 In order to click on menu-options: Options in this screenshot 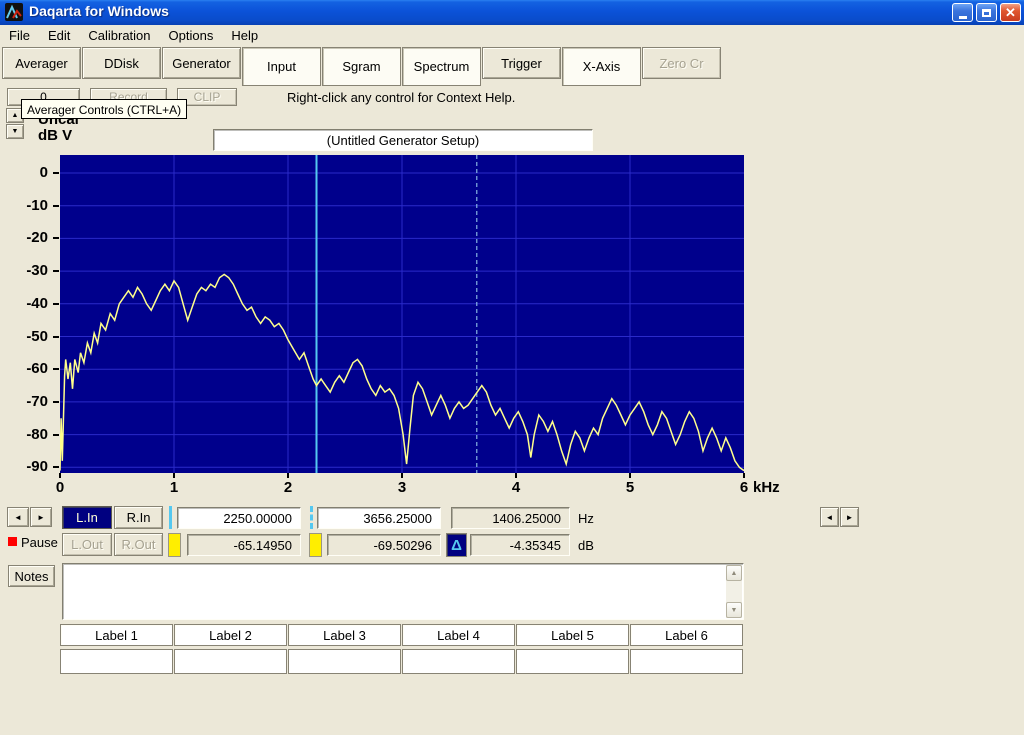, I will do `click(191, 35)`.